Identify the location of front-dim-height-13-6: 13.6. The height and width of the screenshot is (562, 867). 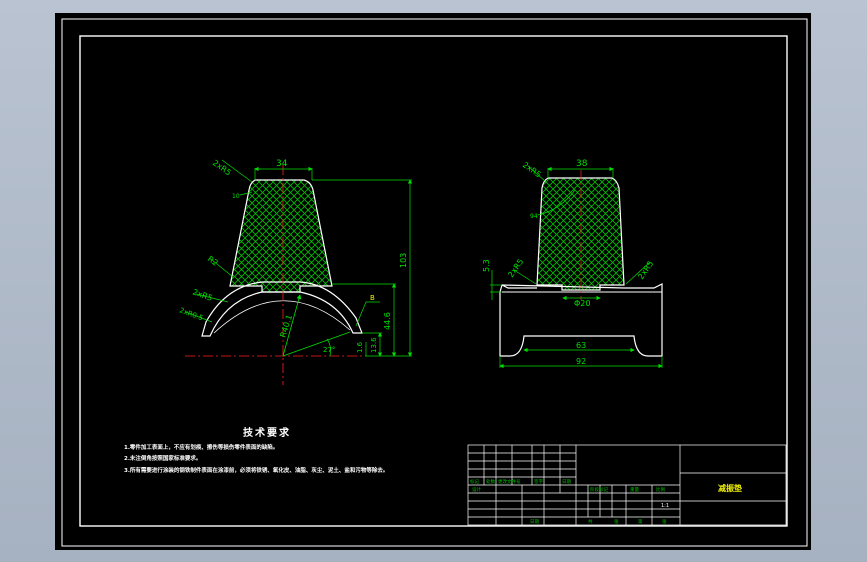
(374, 345).